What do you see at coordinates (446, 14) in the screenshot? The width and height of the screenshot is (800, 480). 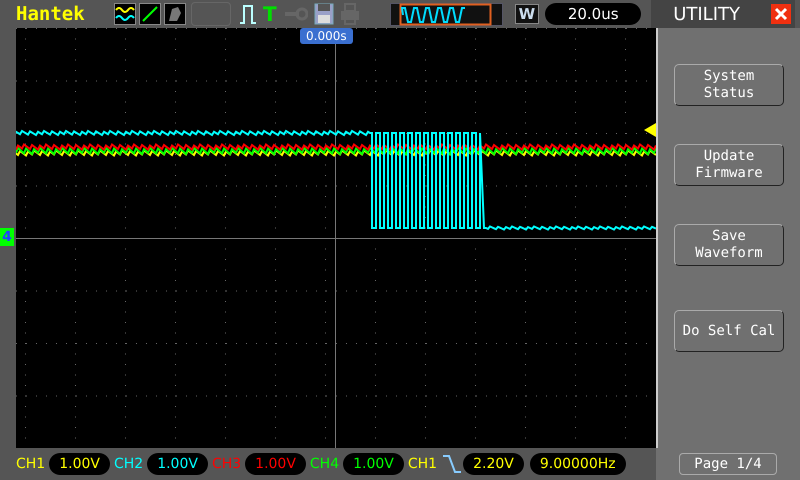 I see `waveform-overview-icon` at bounding box center [446, 14].